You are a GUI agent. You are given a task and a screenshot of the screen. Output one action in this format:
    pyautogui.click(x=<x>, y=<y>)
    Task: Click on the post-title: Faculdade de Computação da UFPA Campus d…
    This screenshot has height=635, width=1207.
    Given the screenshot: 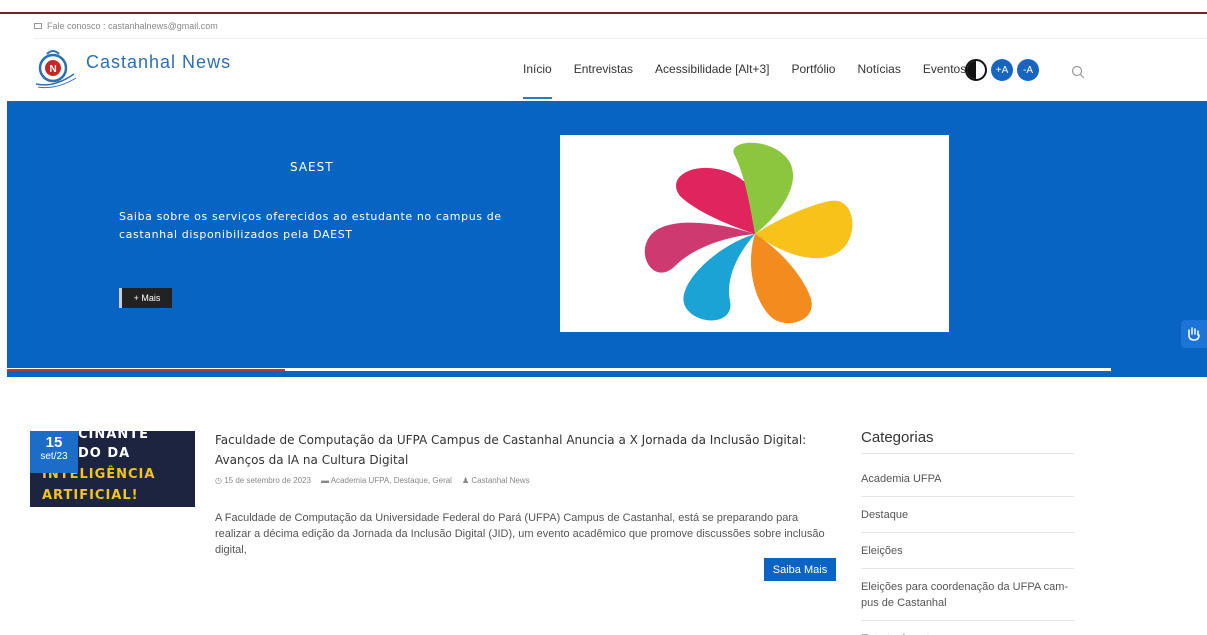 What is the action you would take?
    pyautogui.click(x=525, y=450)
    